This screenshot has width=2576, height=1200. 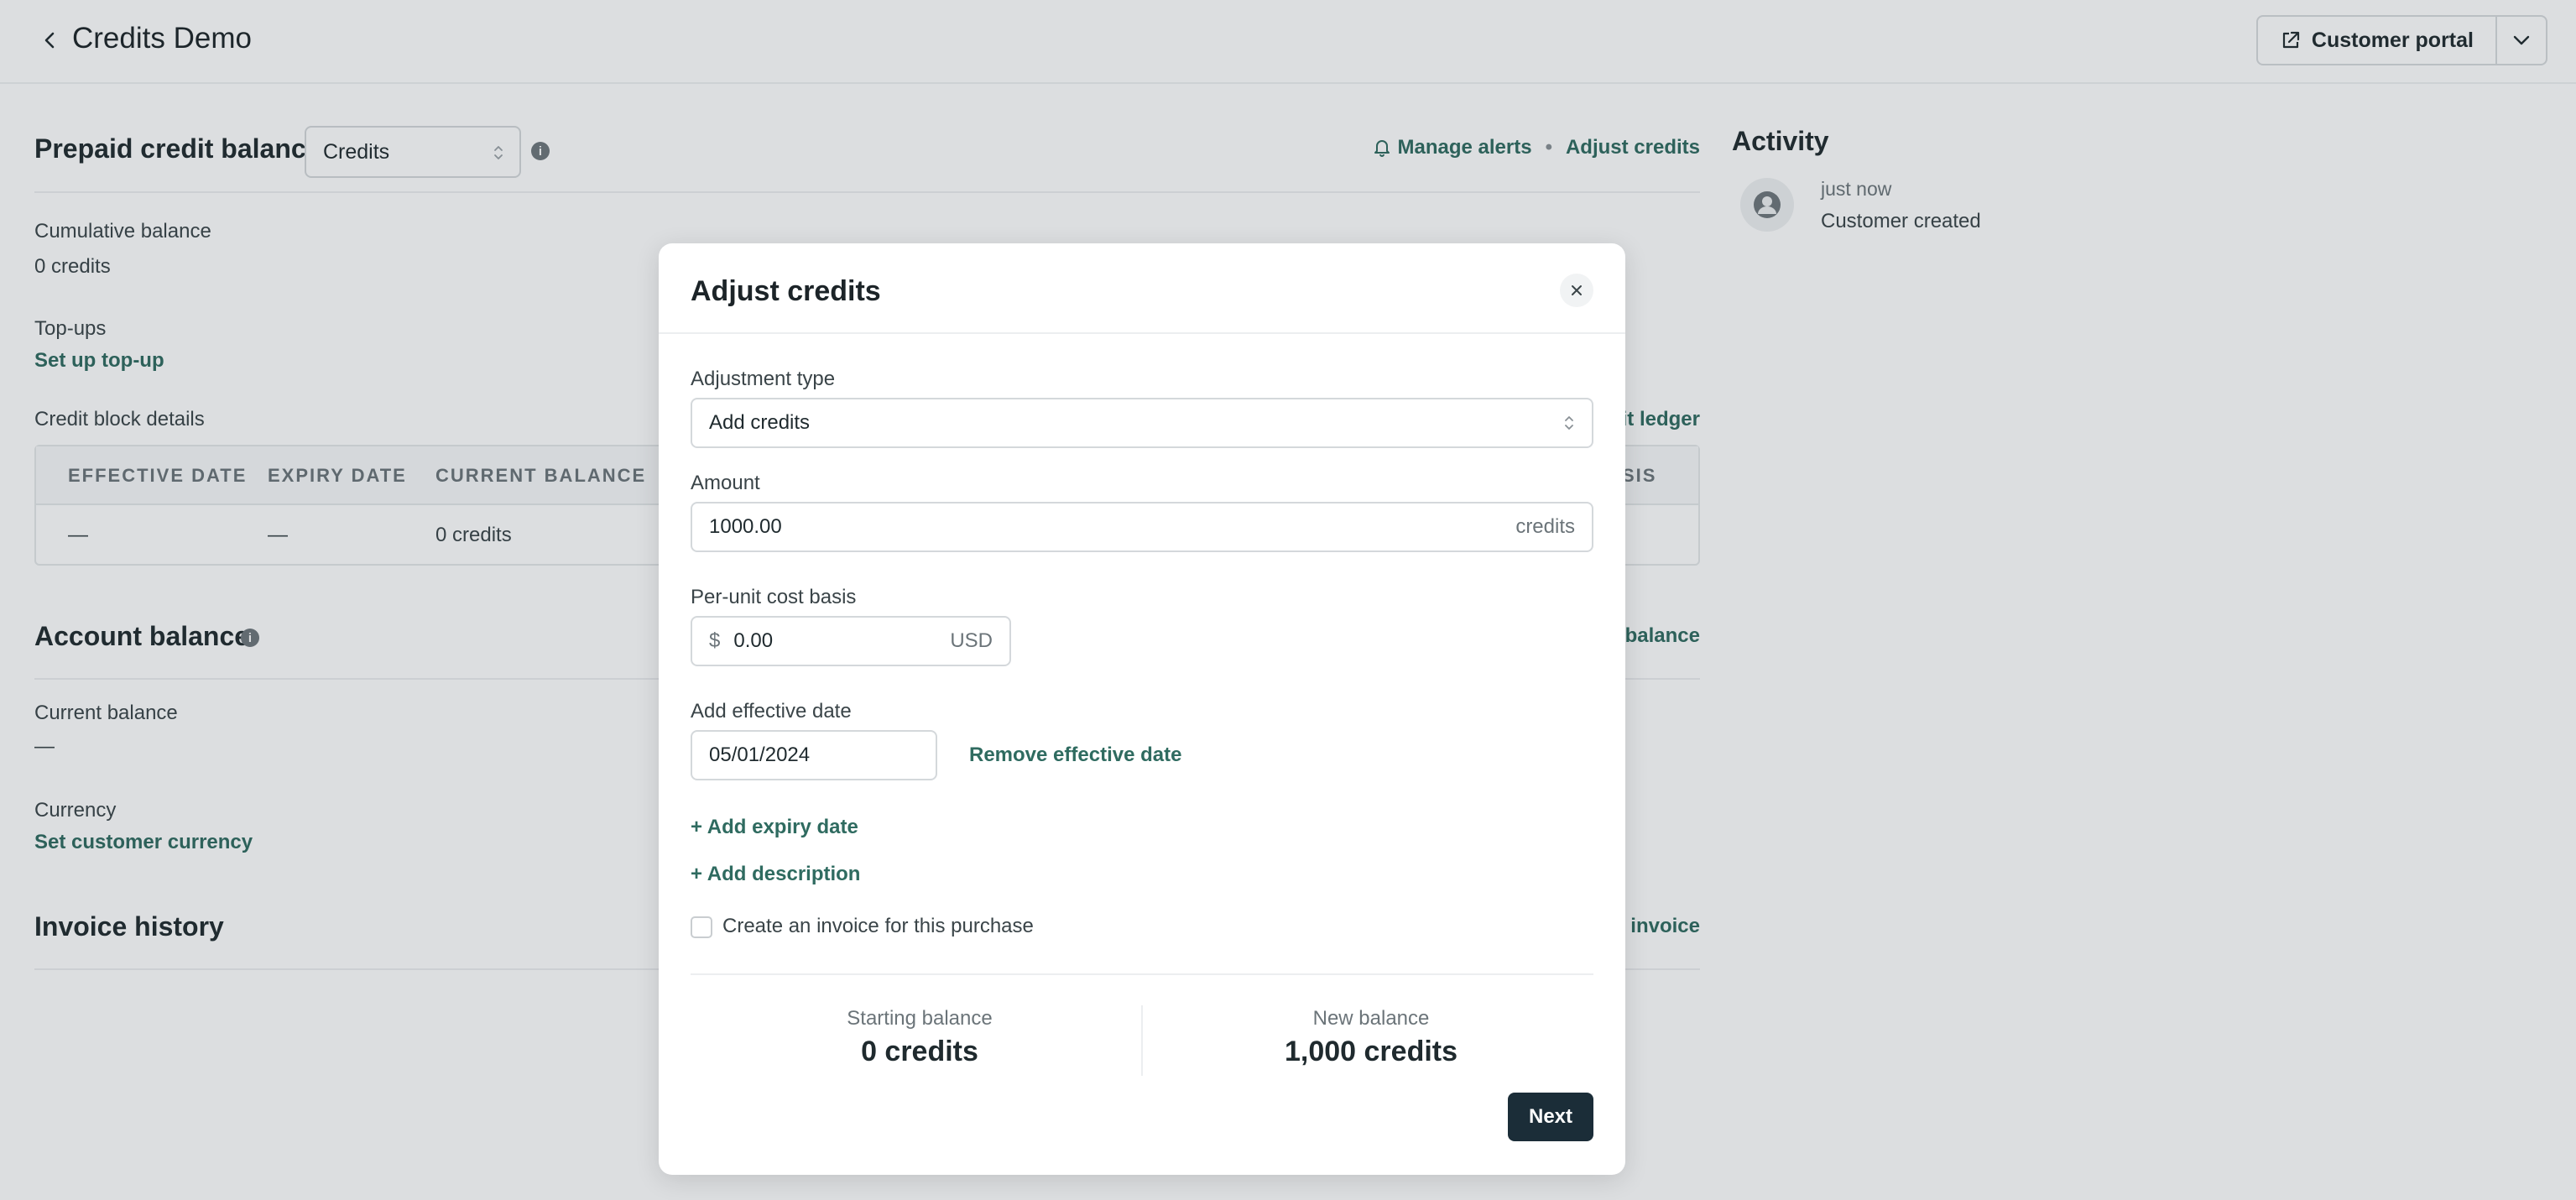 I want to click on cost-basis-input: $ 0.00 USD, so click(x=851, y=641).